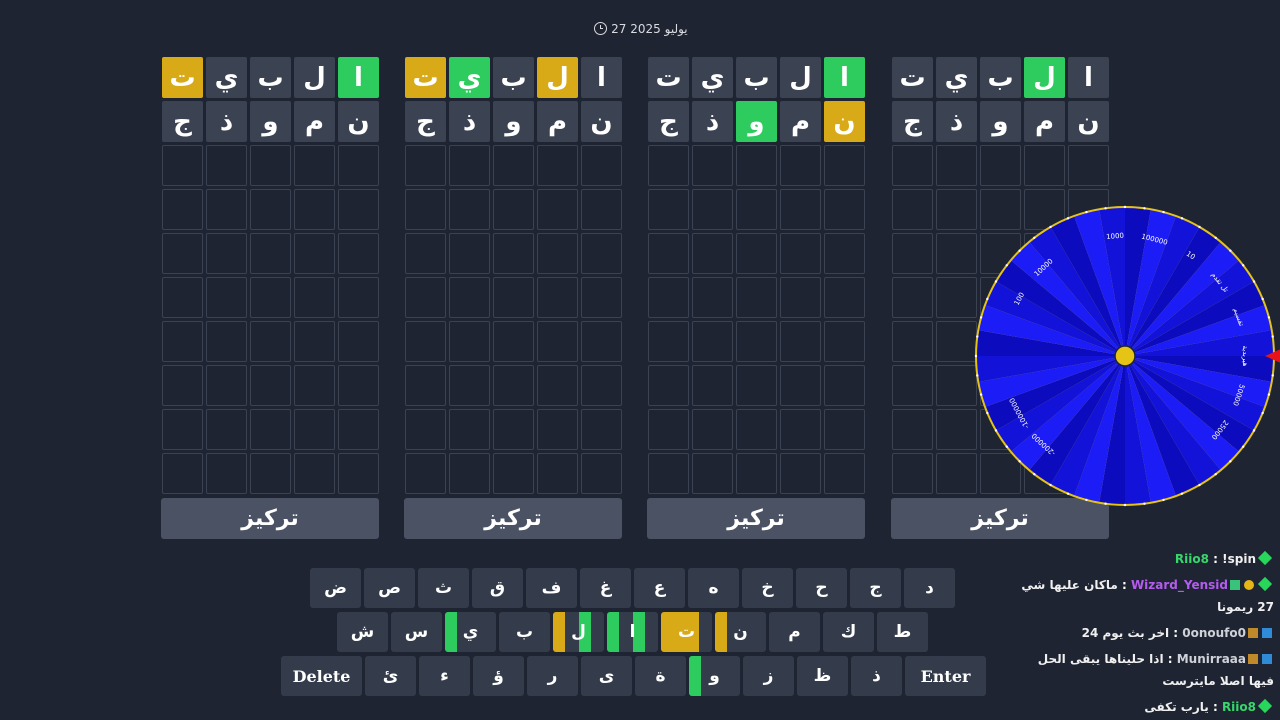 Image resolution: width=1280 pixels, height=720 pixels. I want to click on board-row: نموذج, so click(270, 121).